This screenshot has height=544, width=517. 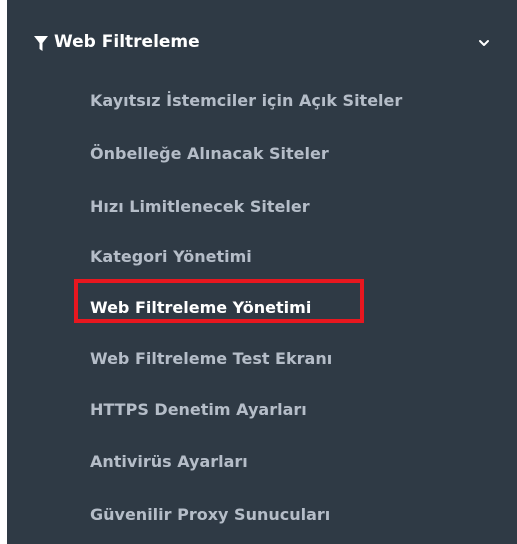 I want to click on menu-item-web-filtering-test: Web Filtreleme Test Ekranı, so click(x=211, y=359).